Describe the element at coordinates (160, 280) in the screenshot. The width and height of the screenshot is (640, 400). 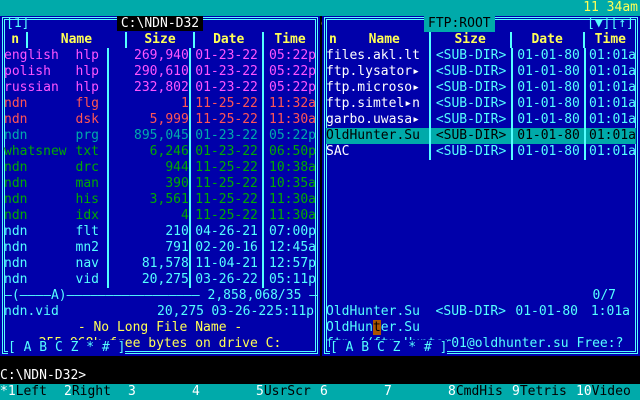
I see `left-file-row: ndn vid 20,275 03-26-22 05:11p` at that location.